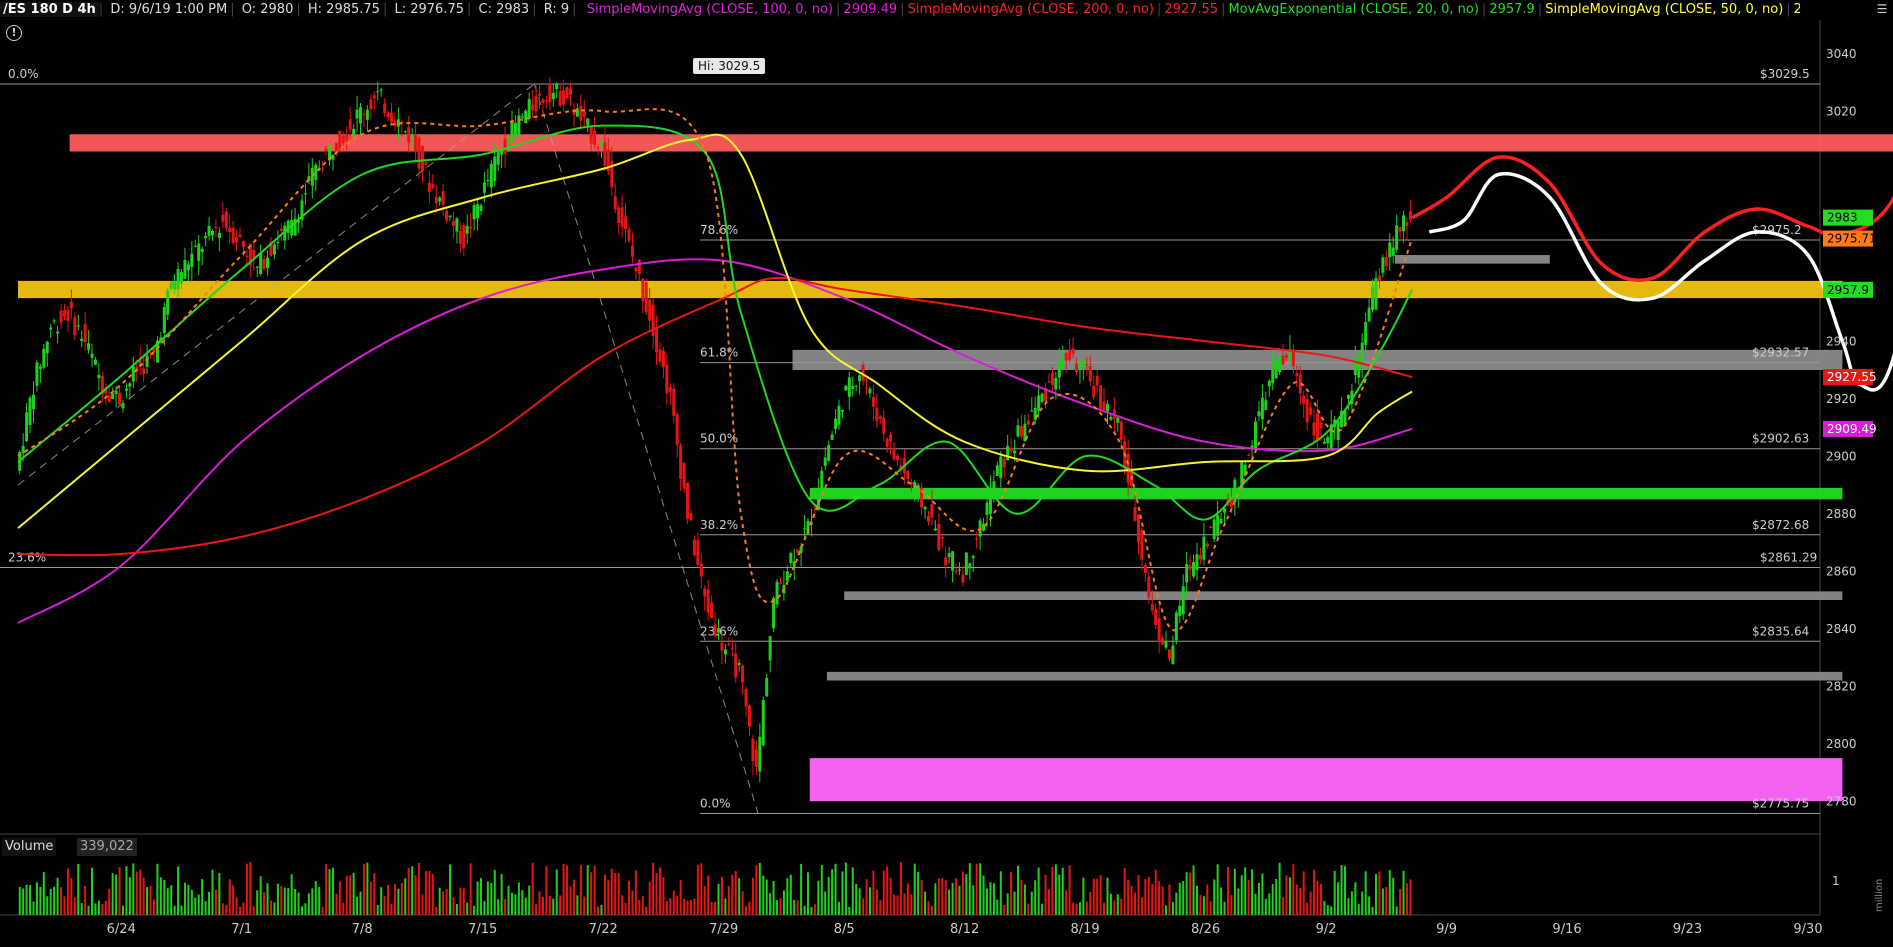 The width and height of the screenshot is (1893, 947). I want to click on info-icon: !, so click(14, 33).